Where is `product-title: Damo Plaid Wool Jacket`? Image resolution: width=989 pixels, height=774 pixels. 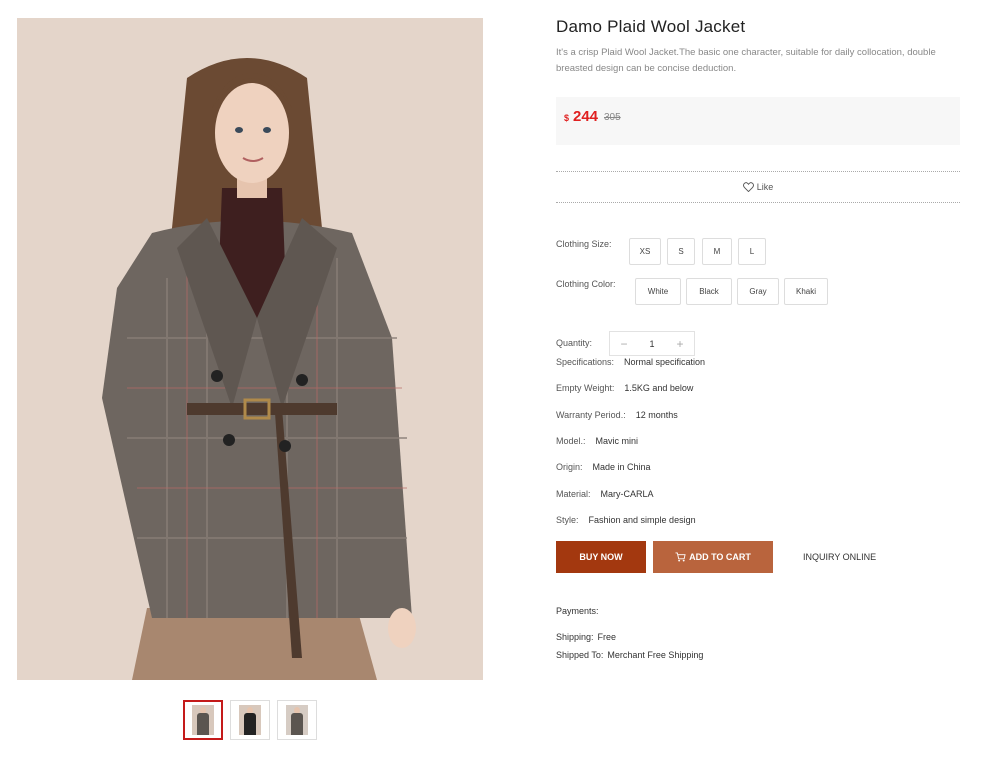 product-title: Damo Plaid Wool Jacket is located at coordinates (651, 26).